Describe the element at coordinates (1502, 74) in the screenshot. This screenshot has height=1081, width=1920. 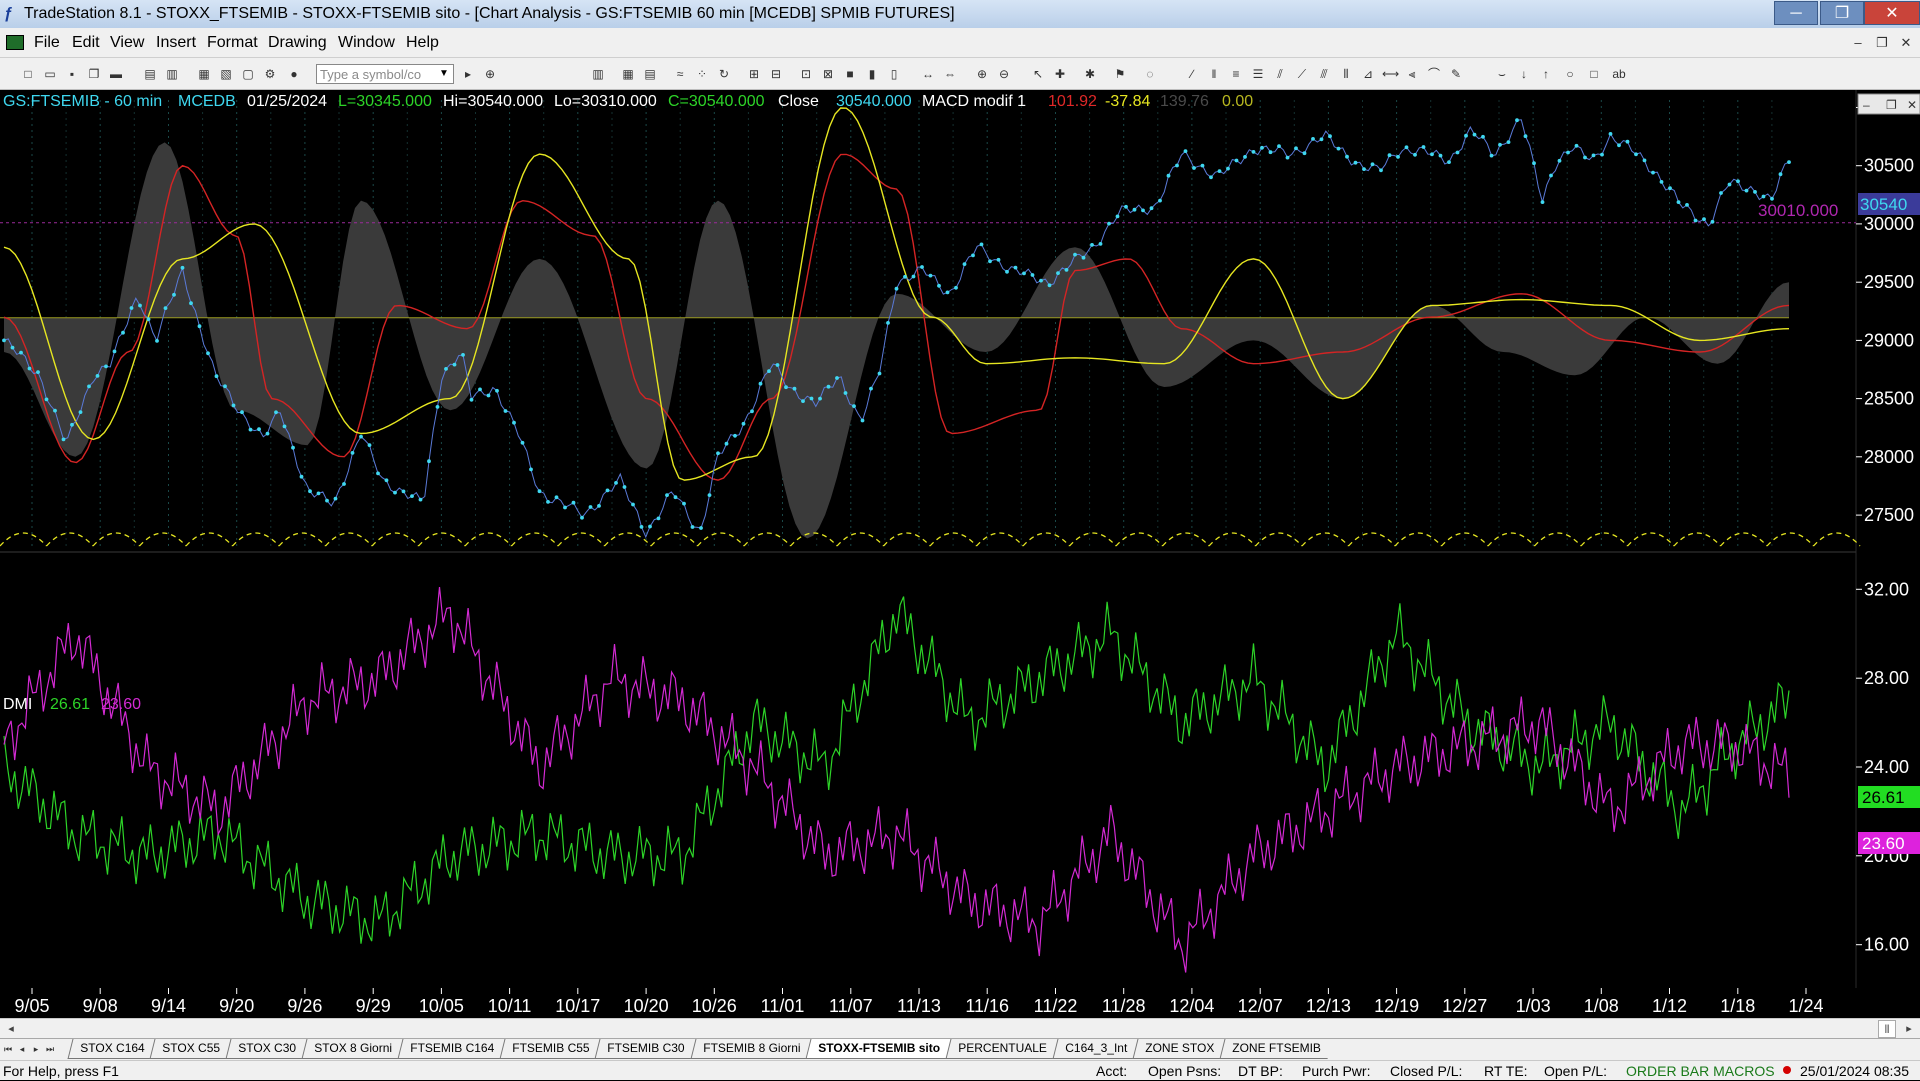
I see `curve-icon: ⌣` at that location.